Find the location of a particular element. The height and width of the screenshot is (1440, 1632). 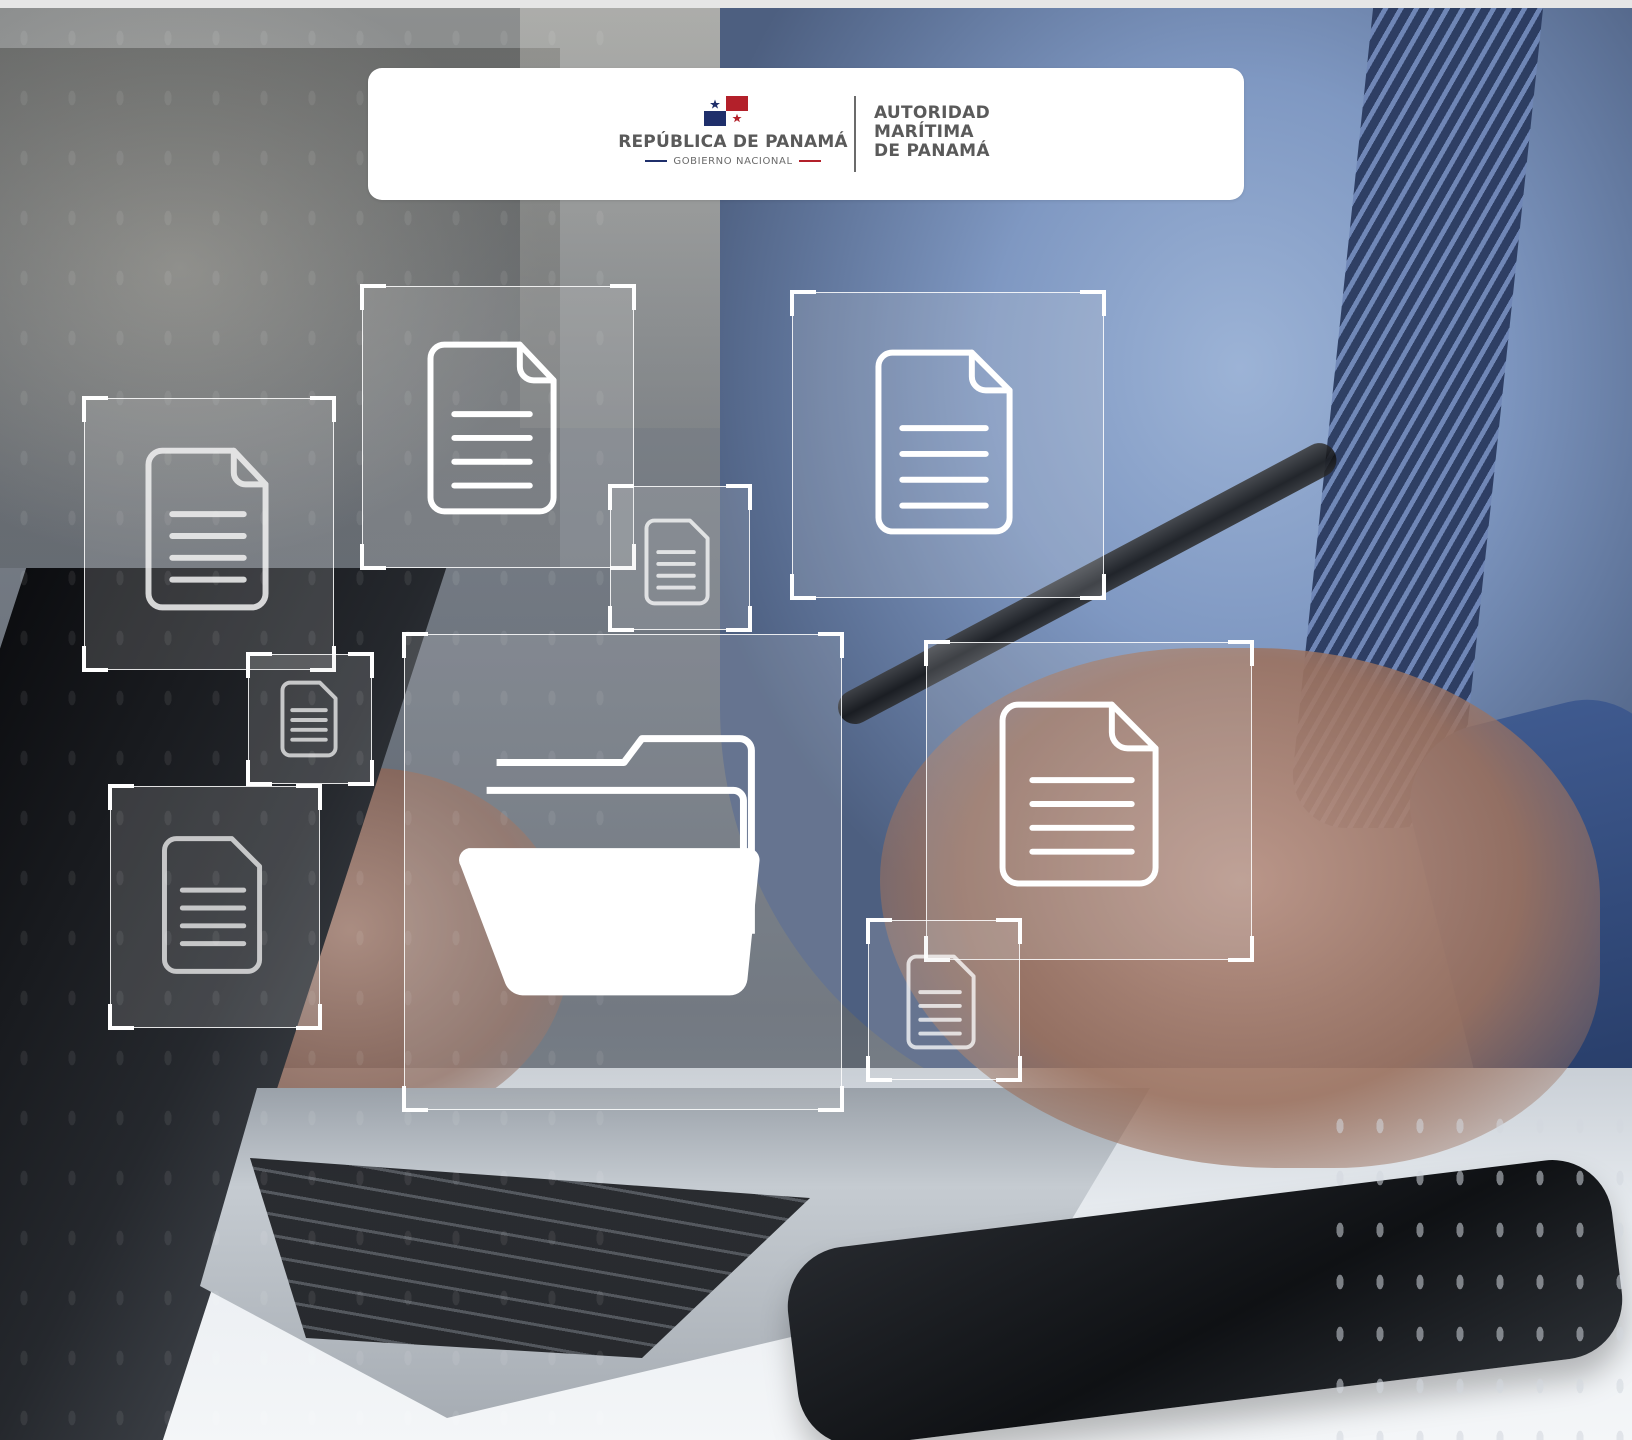

authority-line-1: AUTORIDAD is located at coordinates (932, 113).